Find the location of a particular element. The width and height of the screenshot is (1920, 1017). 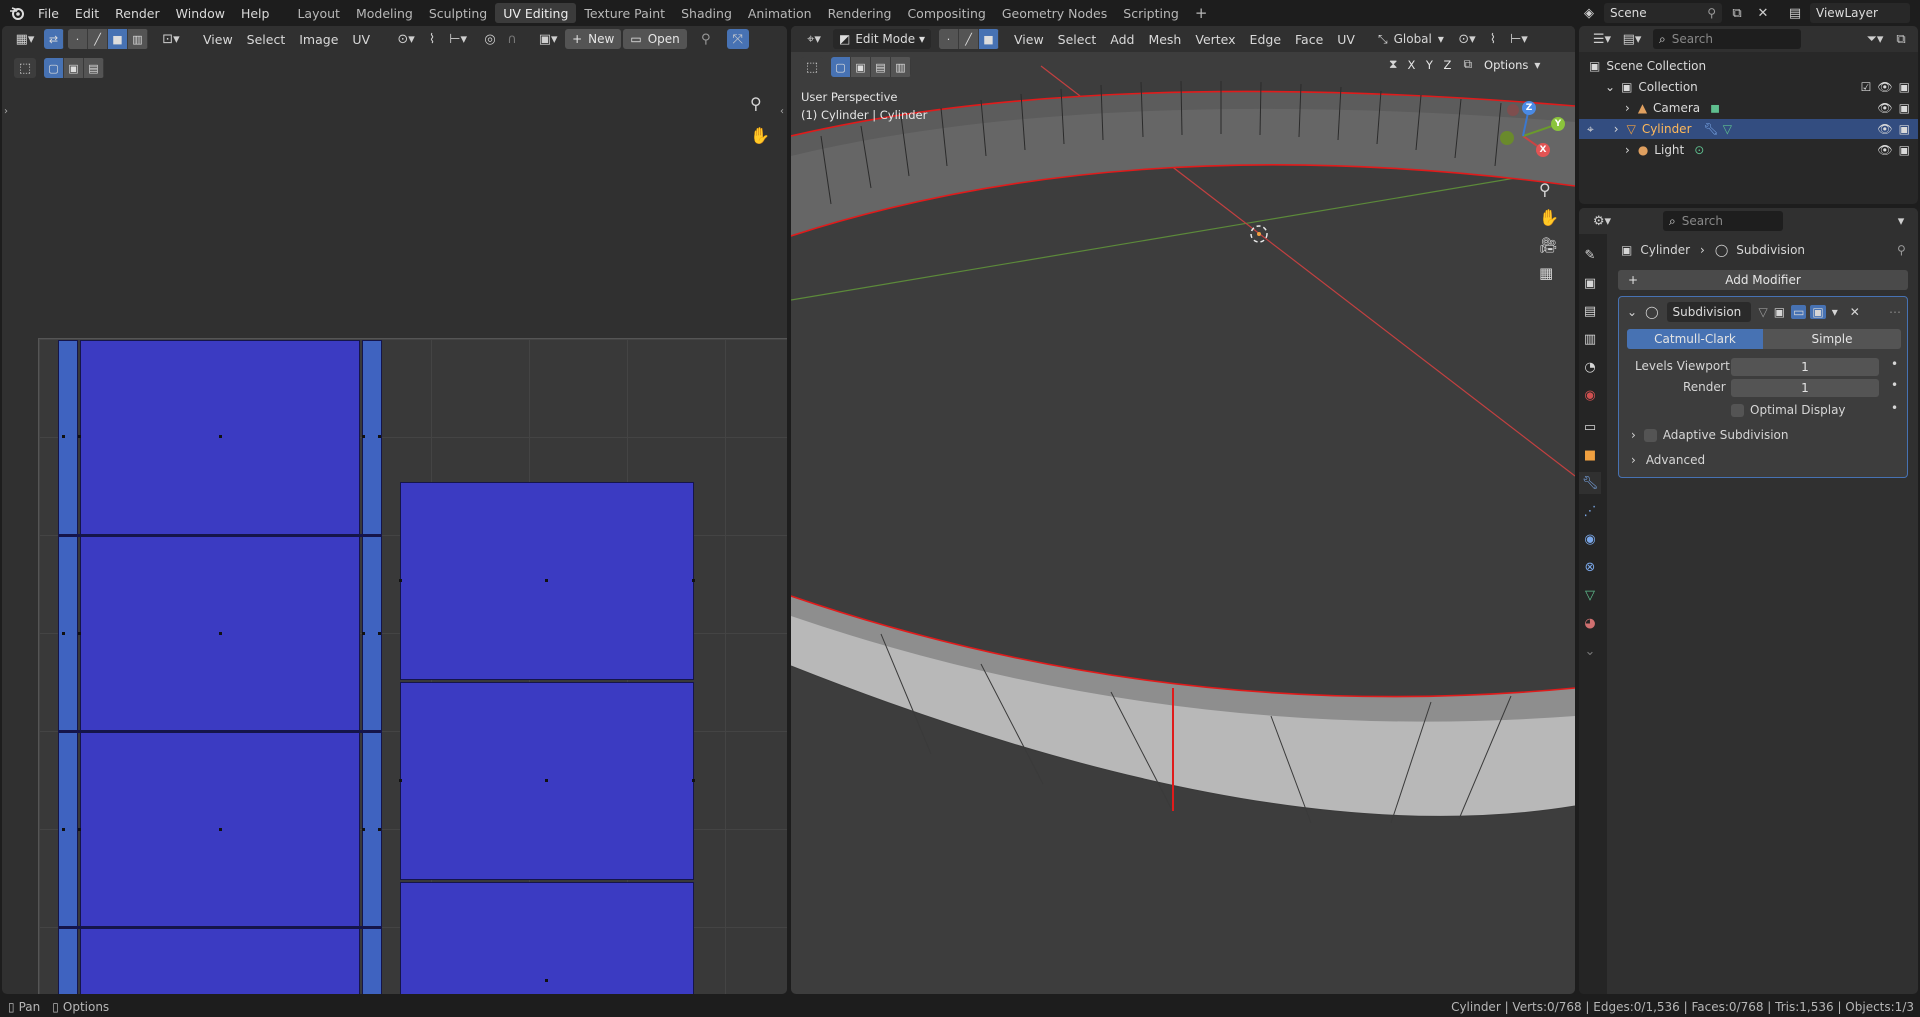

menu-file: File is located at coordinates (48, 13).